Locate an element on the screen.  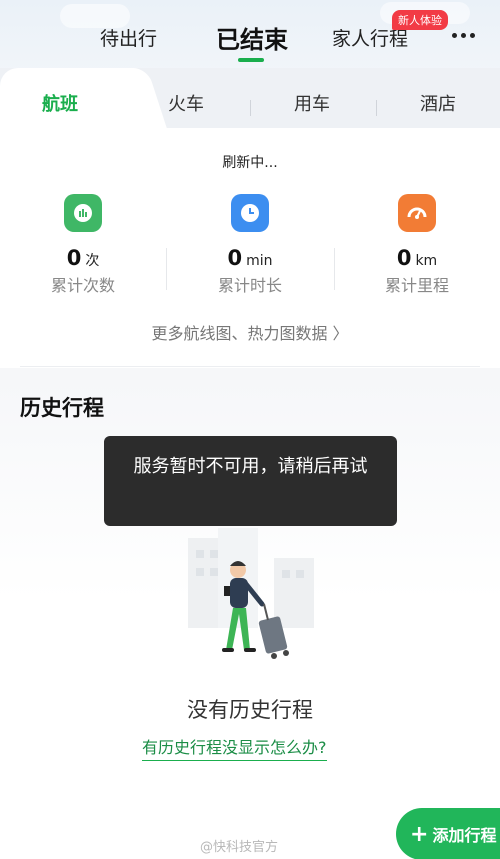
stat-label: 累计里程 is located at coordinates (416, 285).